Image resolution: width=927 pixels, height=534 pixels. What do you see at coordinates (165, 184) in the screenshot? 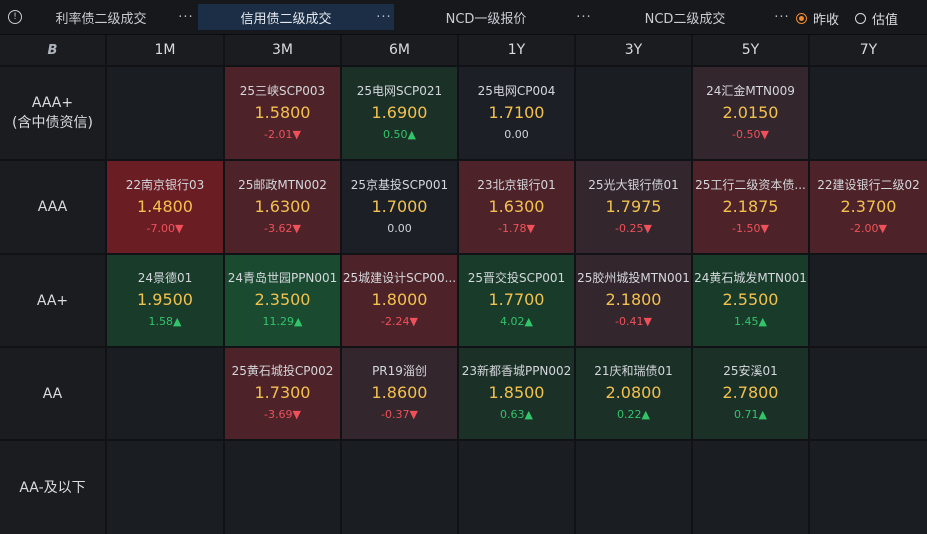
I see `bond-name: 22南京银行03` at bounding box center [165, 184].